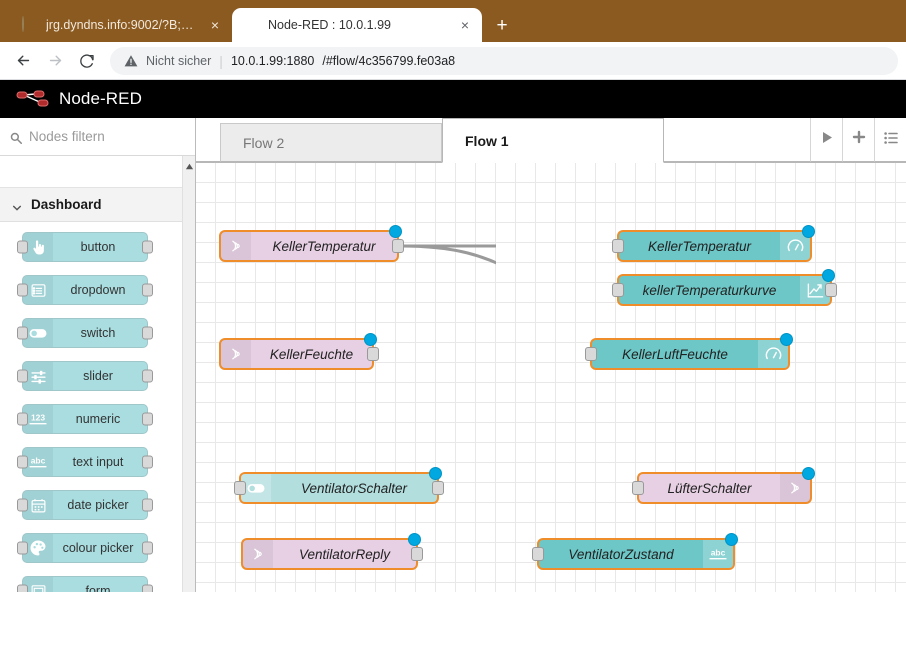 This screenshot has width=906, height=650. I want to click on palette-node-slider: slider, so click(85, 376).